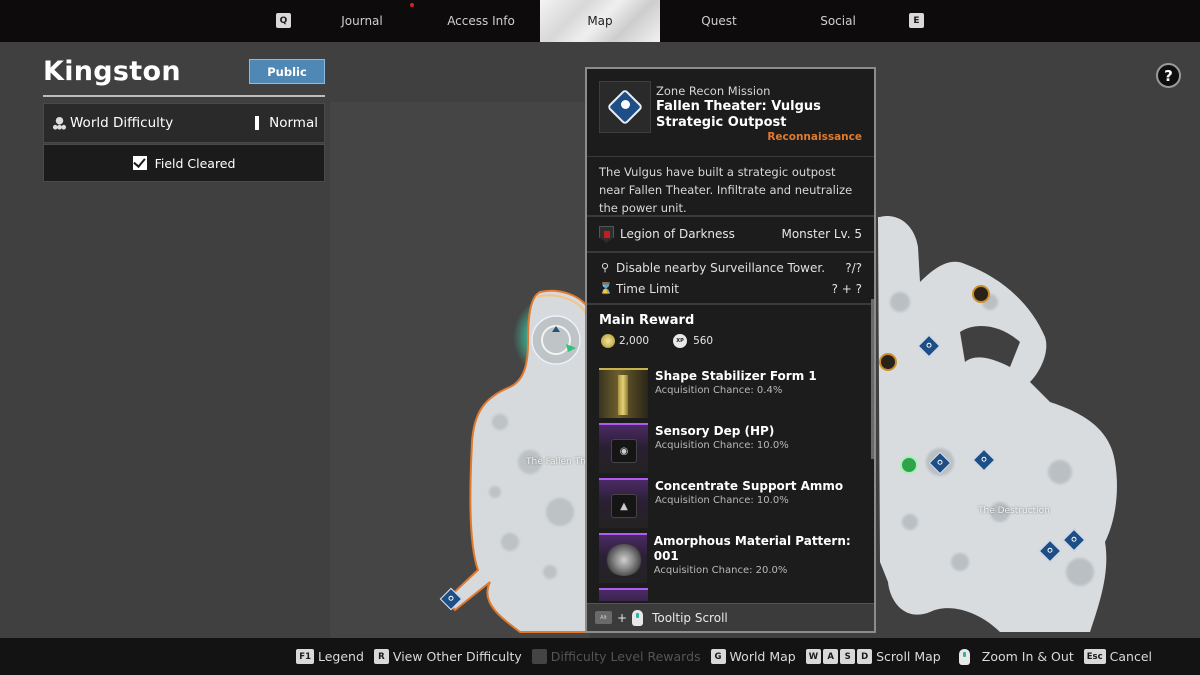 This screenshot has width=1200, height=675. I want to click on key-w: W, so click(813, 656).